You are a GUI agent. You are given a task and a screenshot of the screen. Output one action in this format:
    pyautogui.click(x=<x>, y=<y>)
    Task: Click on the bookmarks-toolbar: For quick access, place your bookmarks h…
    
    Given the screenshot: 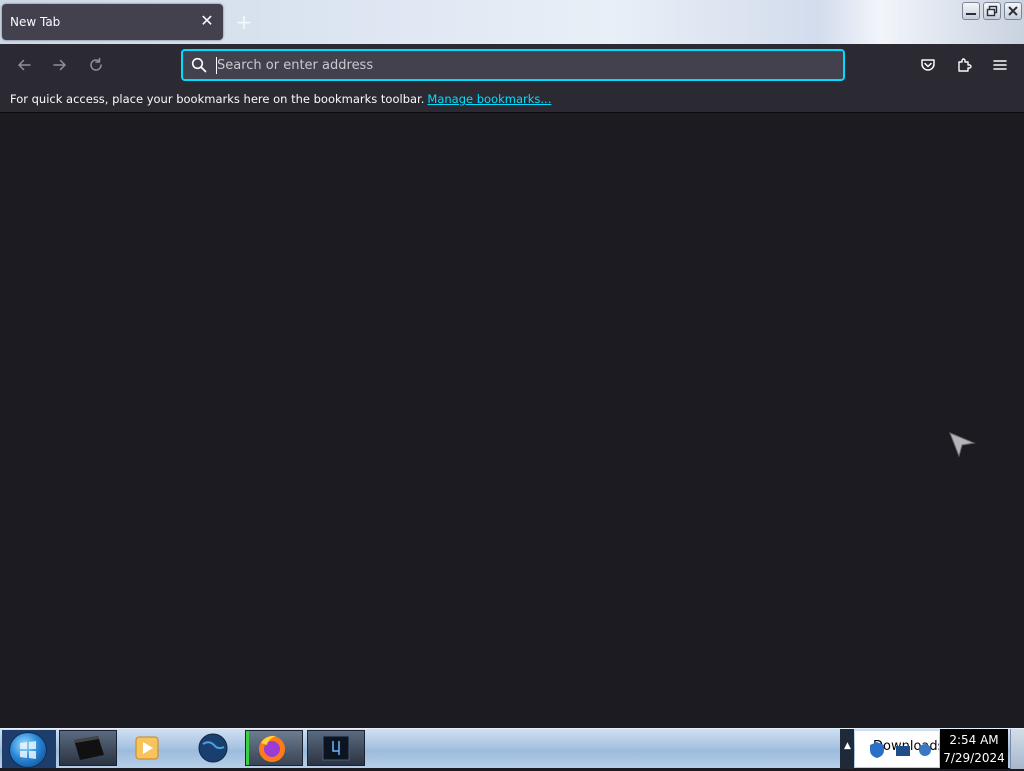 What is the action you would take?
    pyautogui.click(x=512, y=99)
    